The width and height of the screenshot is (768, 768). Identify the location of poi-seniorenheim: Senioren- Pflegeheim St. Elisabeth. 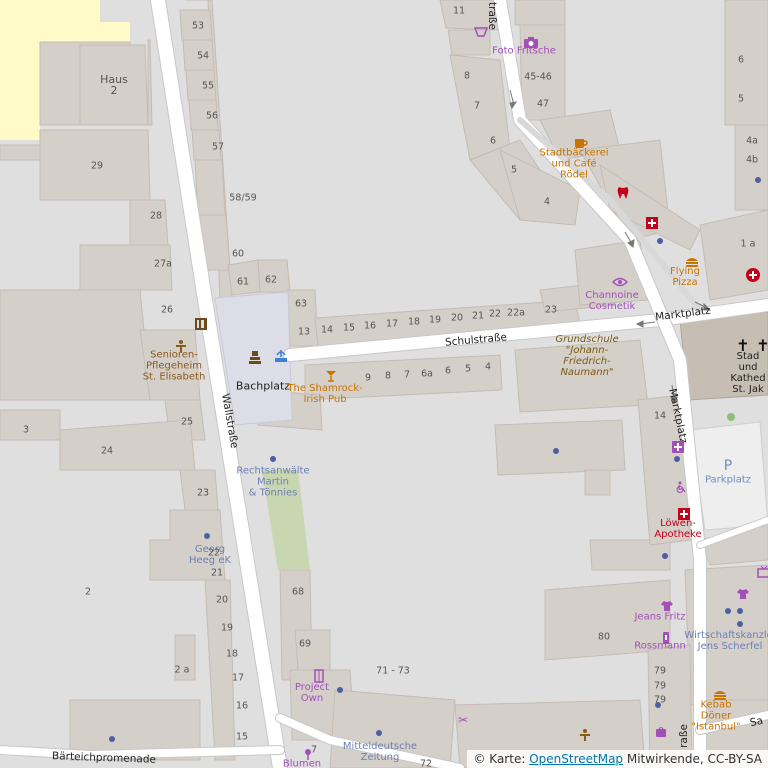
(174, 366).